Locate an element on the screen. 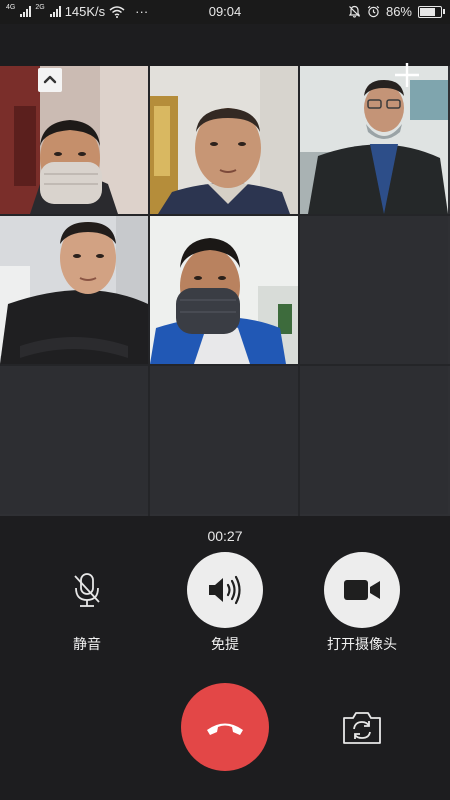 This screenshot has width=450, height=800. call-timer: 00:27 is located at coordinates (225, 536).